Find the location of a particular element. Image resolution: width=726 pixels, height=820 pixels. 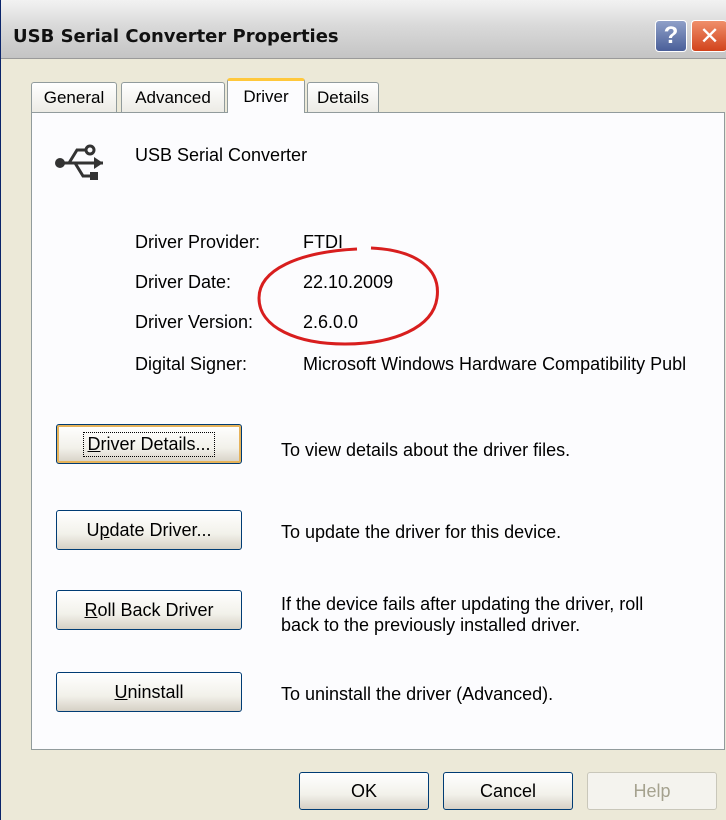

roll-back-driver-button-label: Roll Back Driver is located at coordinates (149, 609).